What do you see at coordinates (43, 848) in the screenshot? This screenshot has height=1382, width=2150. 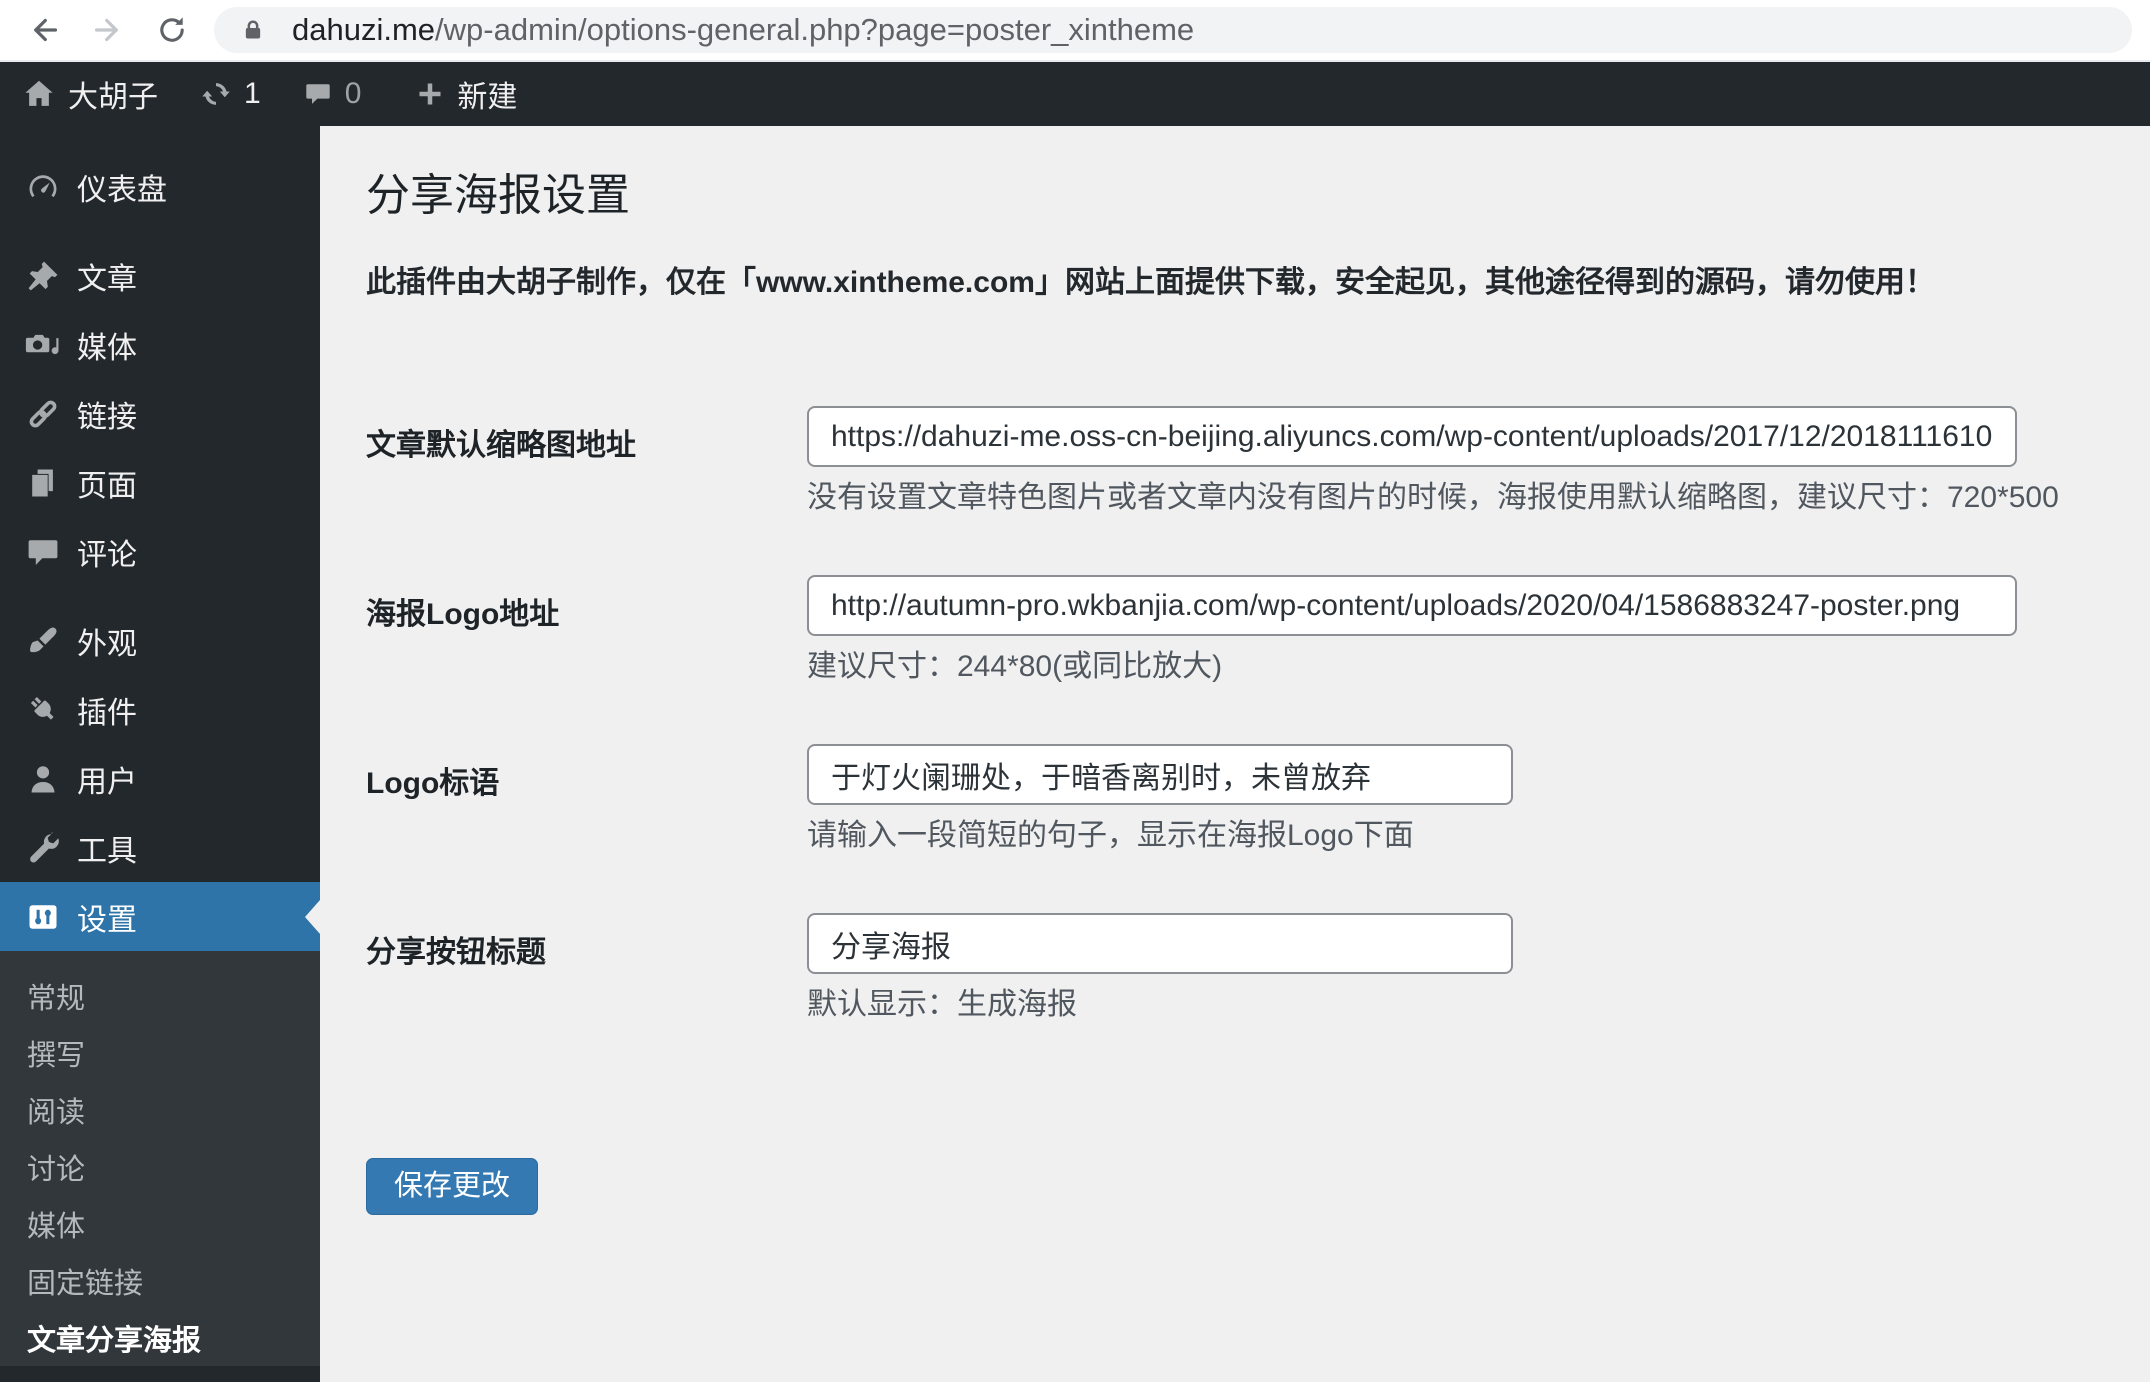 I see `wrench-icon` at bounding box center [43, 848].